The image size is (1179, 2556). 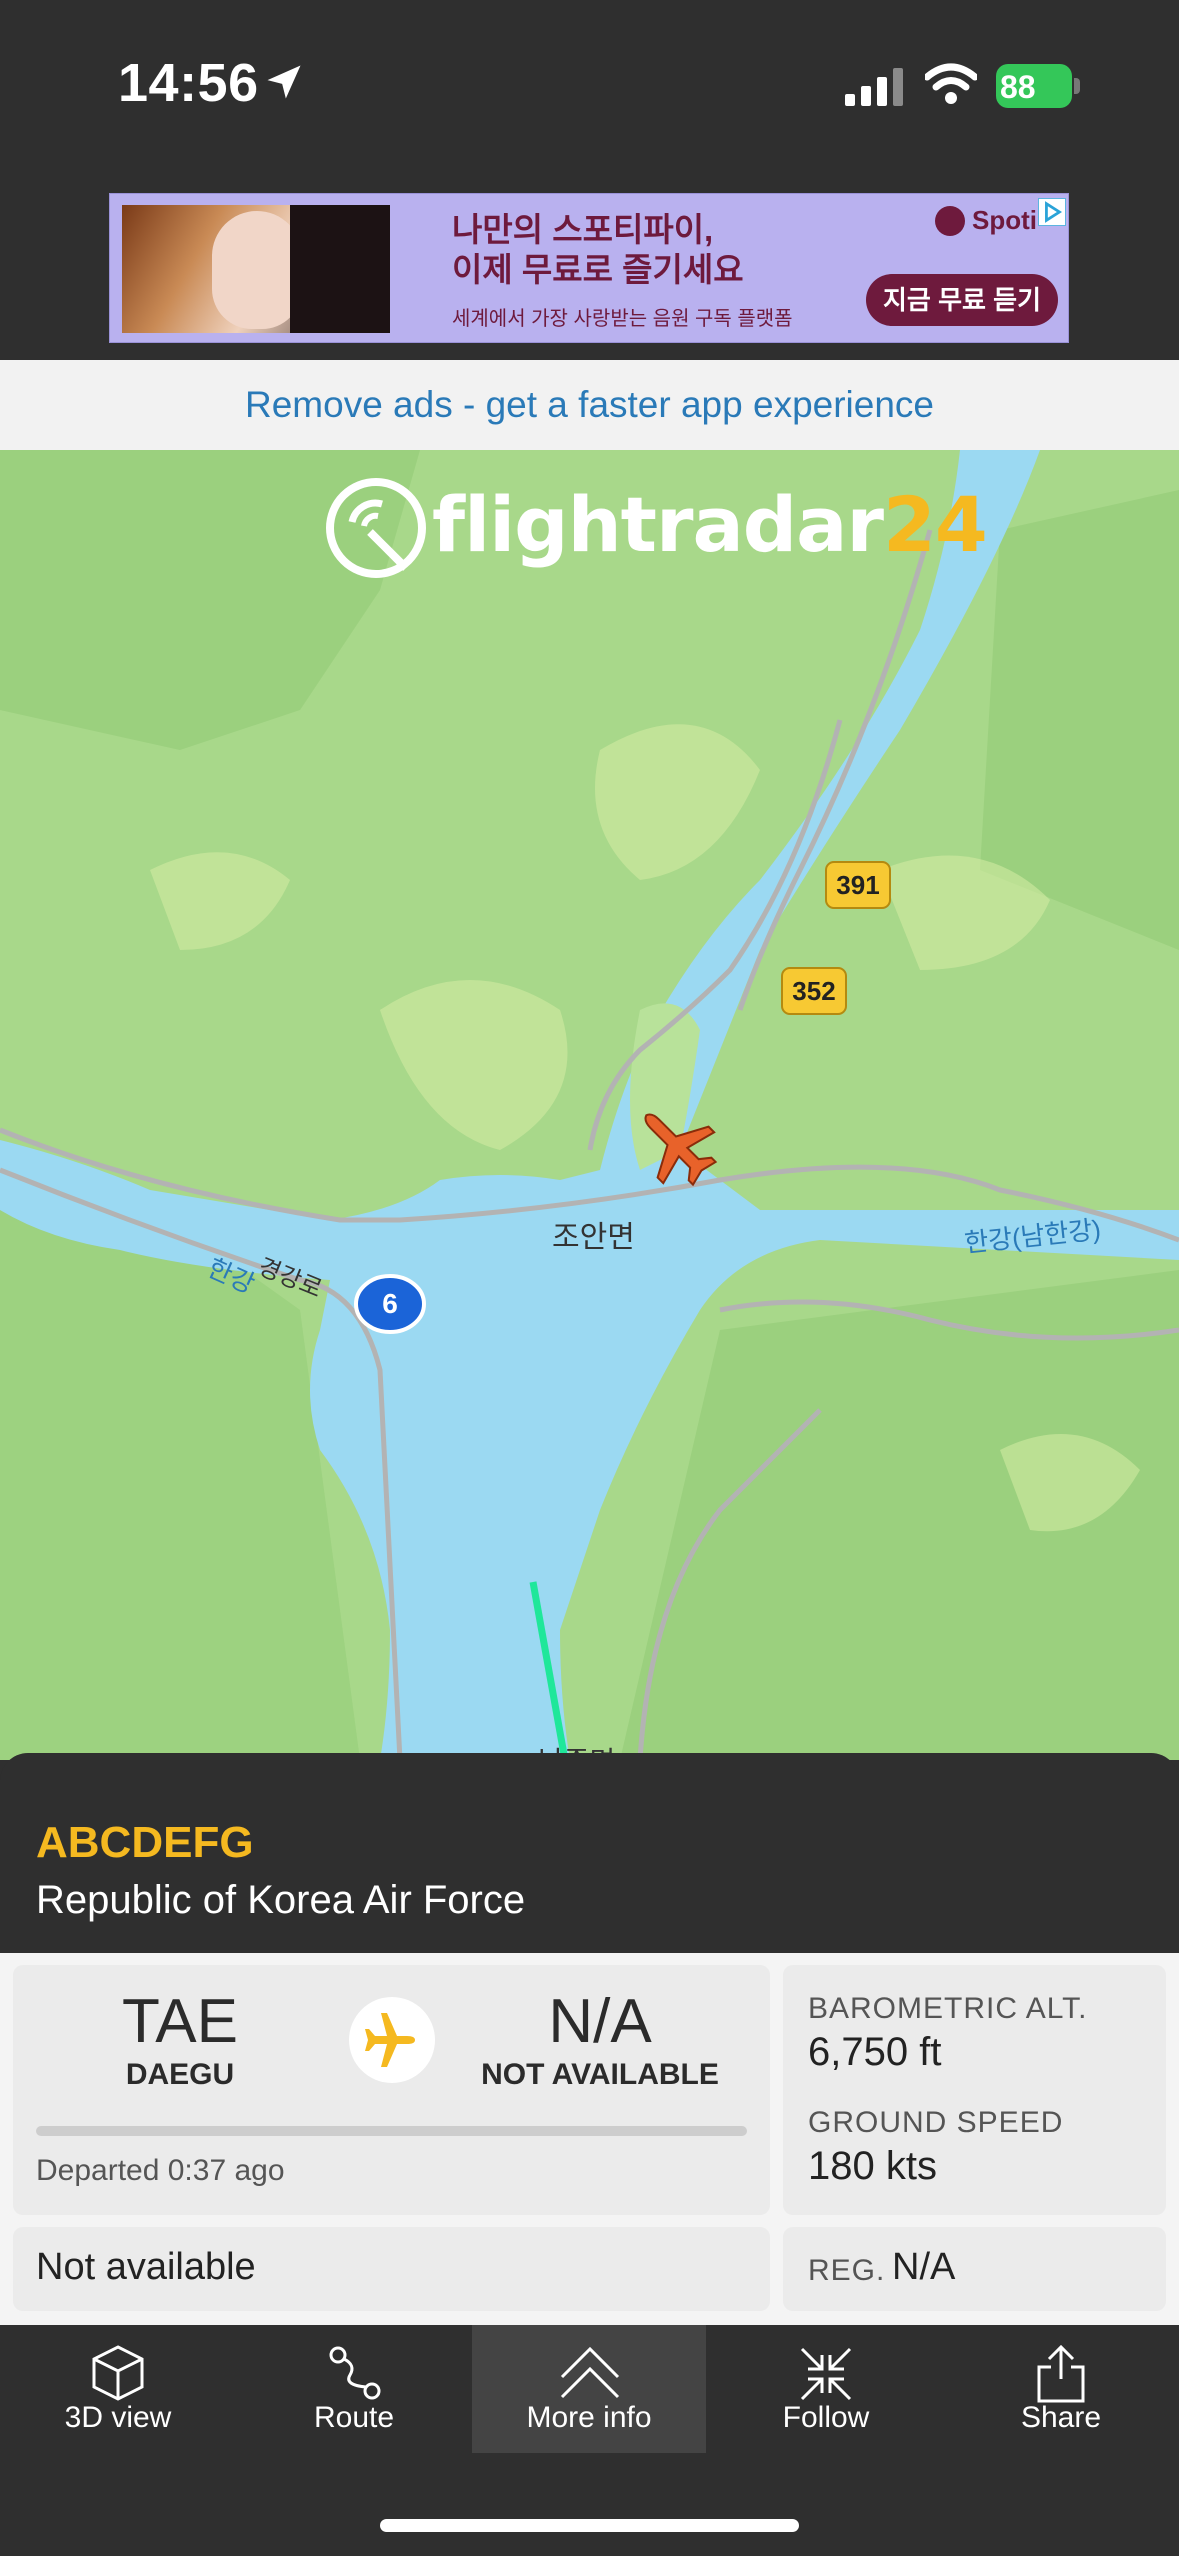 I want to click on battery-level: 88, so click(x=1018, y=87).